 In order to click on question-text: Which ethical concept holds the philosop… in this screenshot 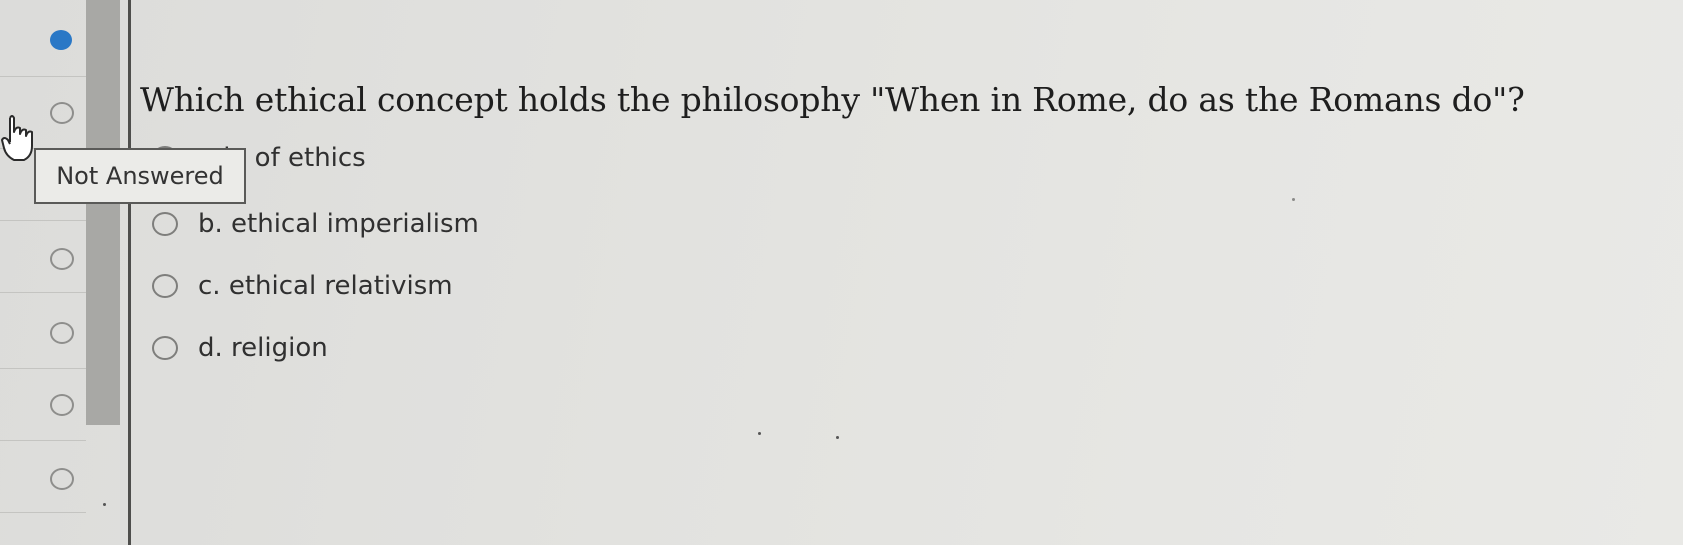, I will do `click(832, 99)`.